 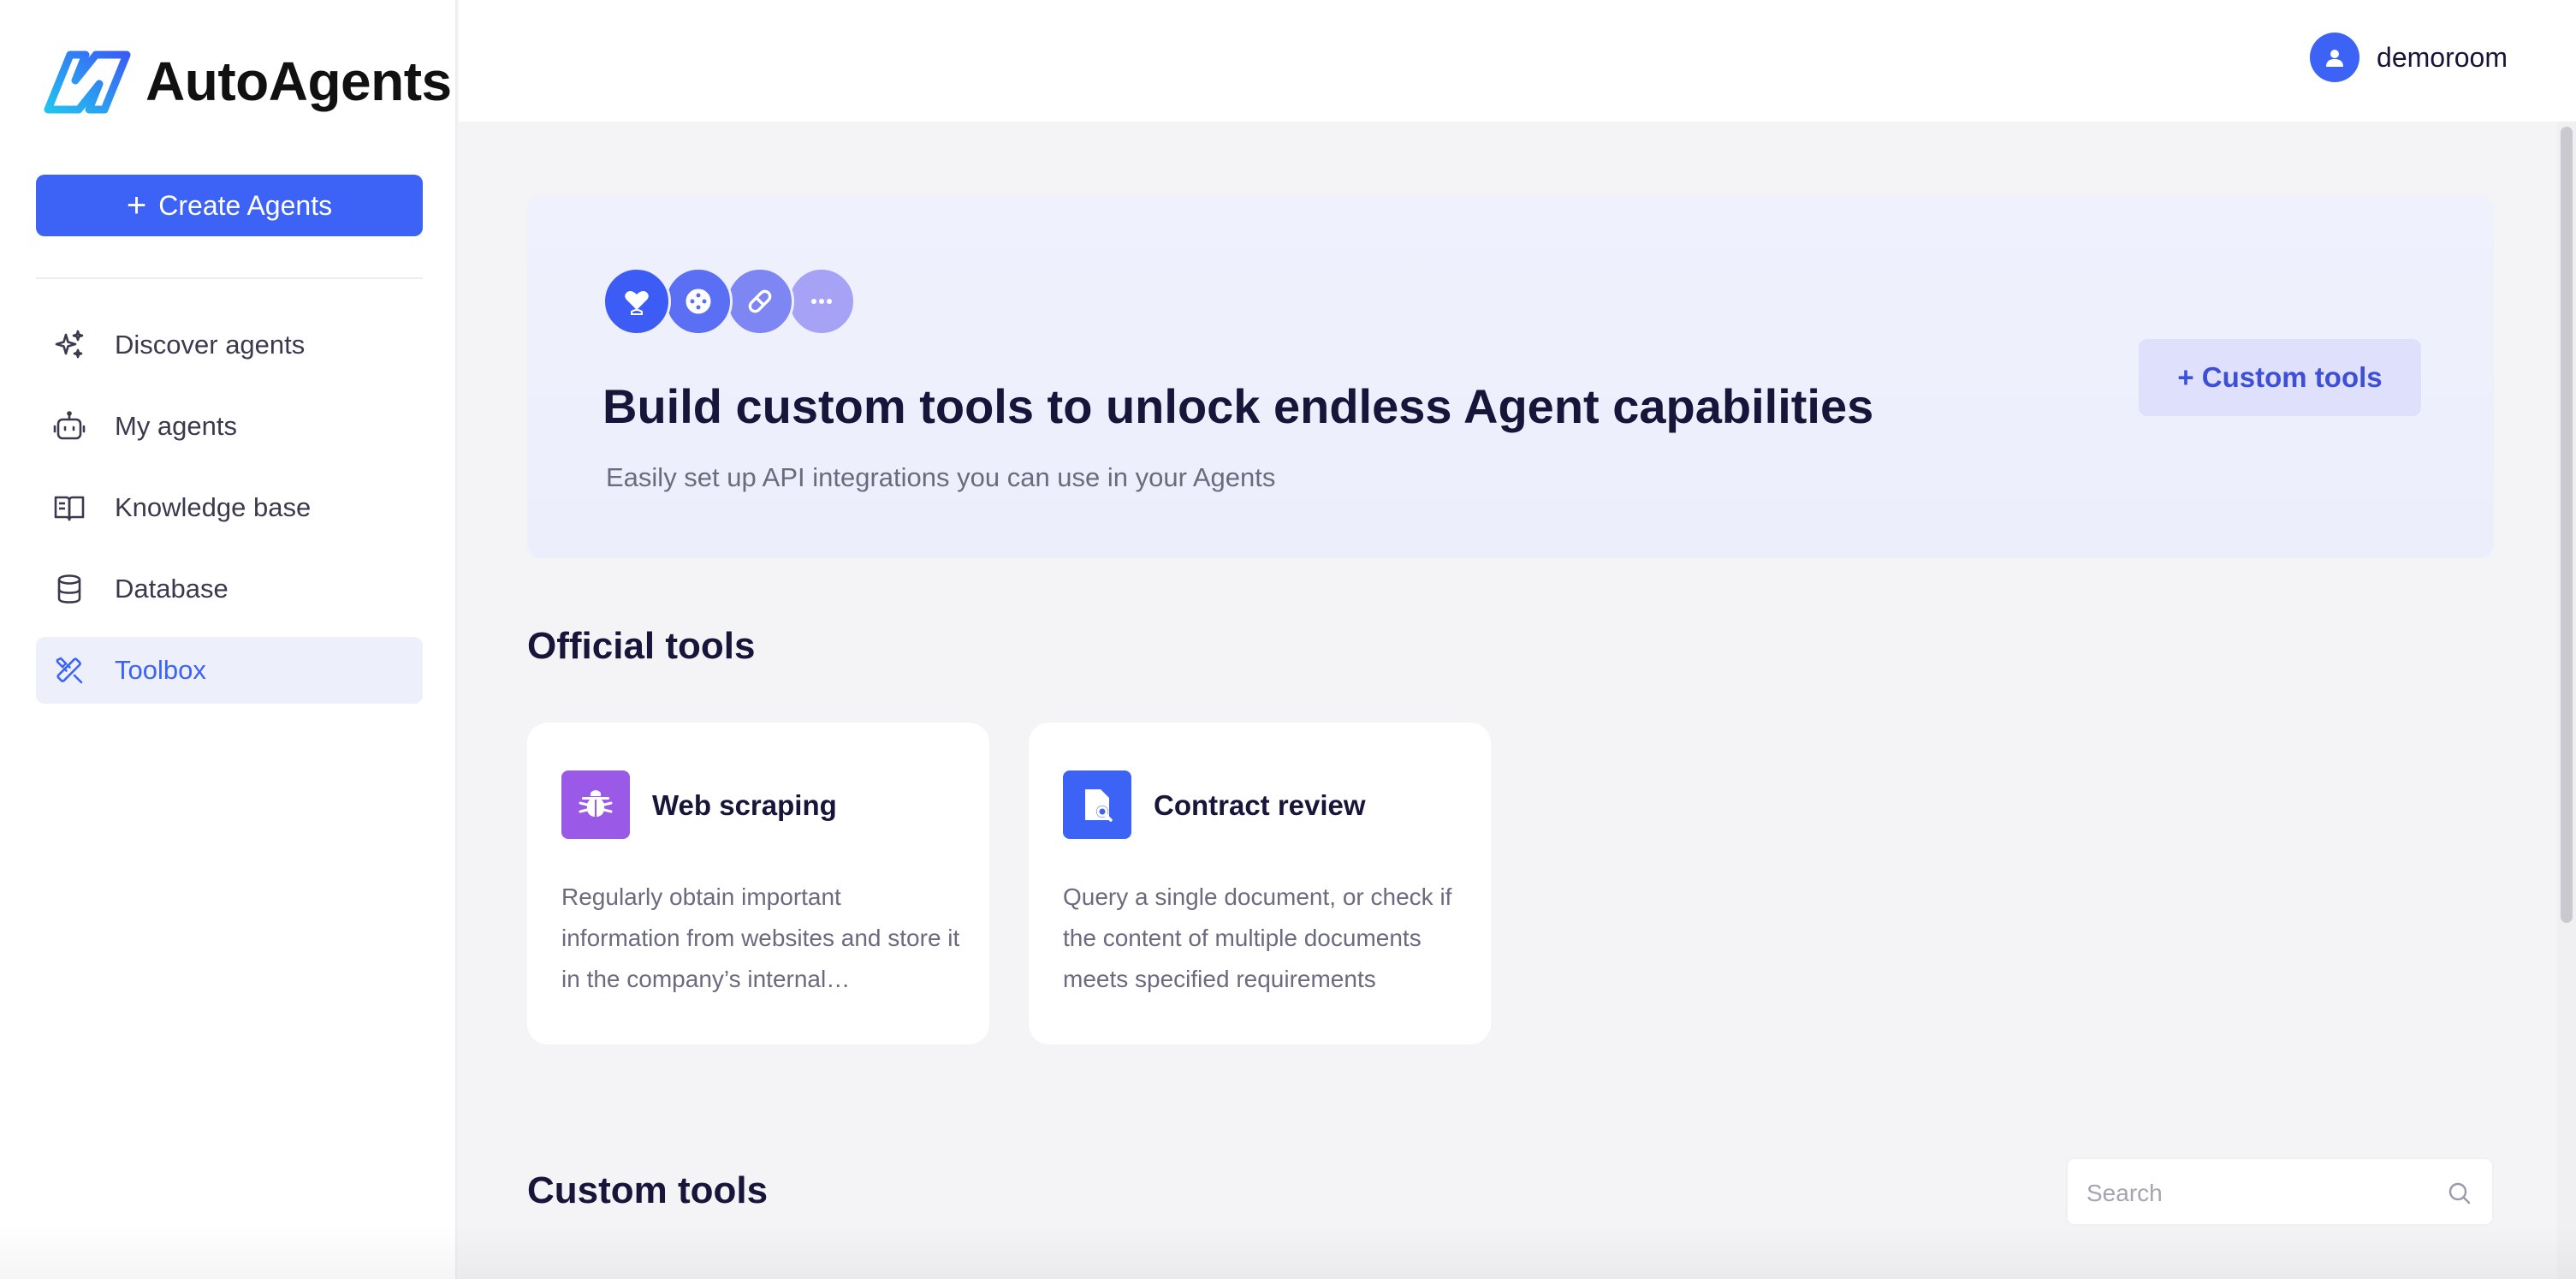 What do you see at coordinates (69, 426) in the screenshot?
I see `robot-icon` at bounding box center [69, 426].